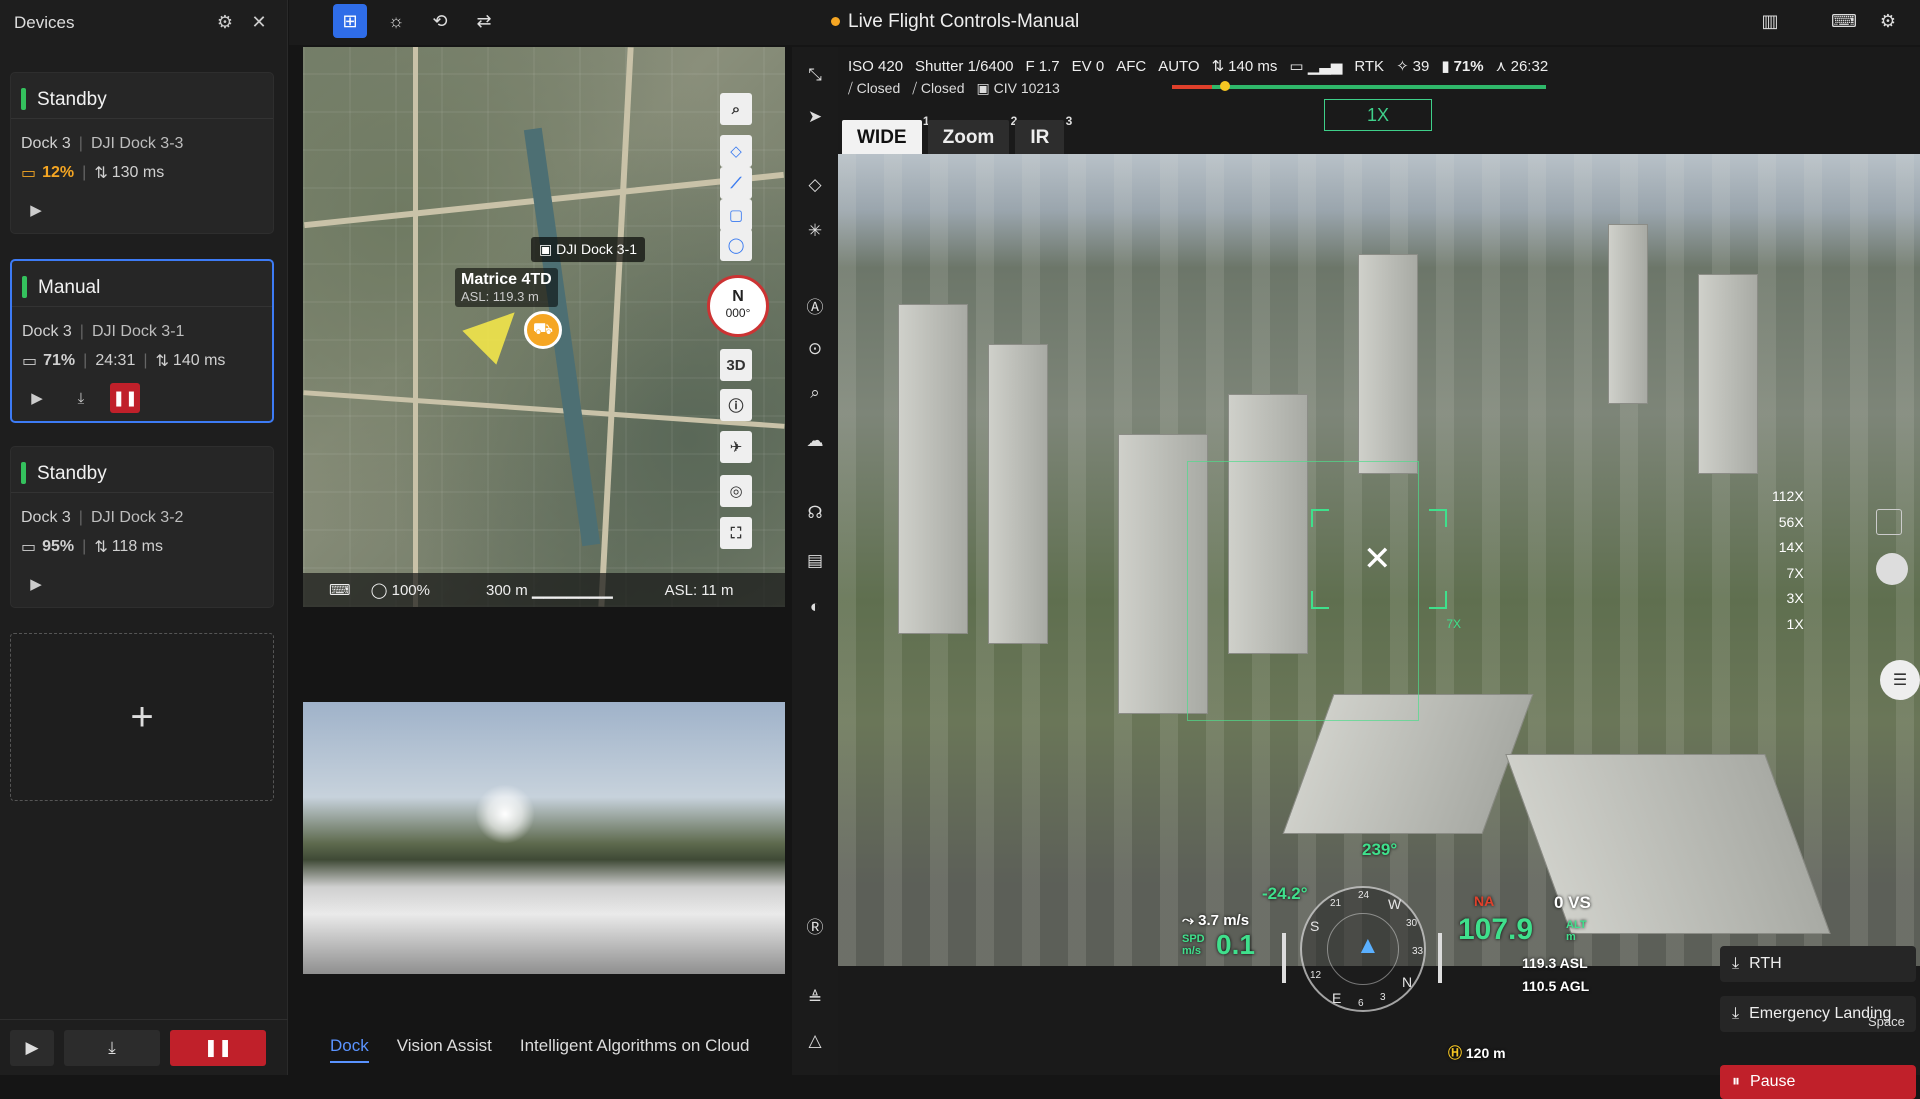  I want to click on home-distance: Ⓗ 120 m, so click(1477, 1053).